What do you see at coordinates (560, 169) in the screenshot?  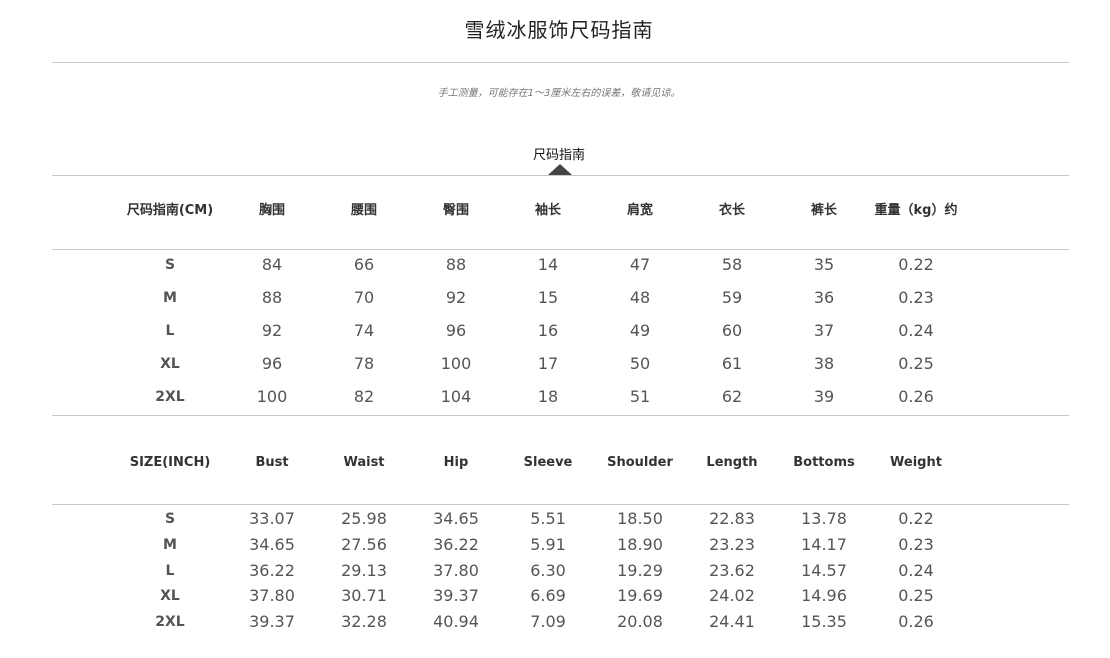 I see `pointer-triangle-icon` at bounding box center [560, 169].